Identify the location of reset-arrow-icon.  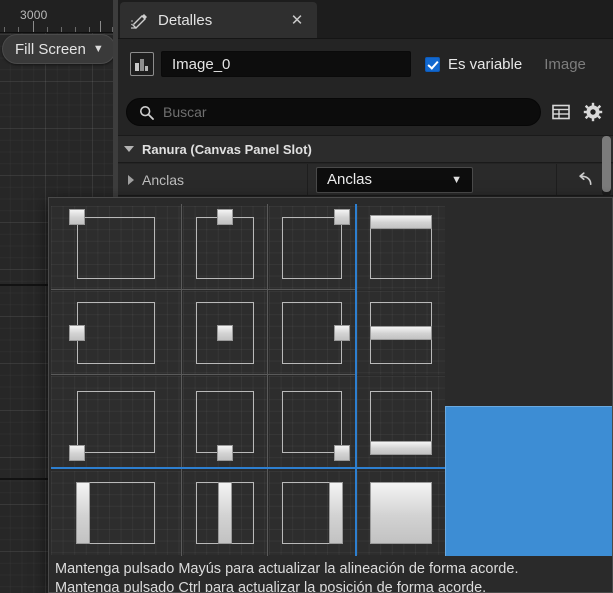
(585, 179).